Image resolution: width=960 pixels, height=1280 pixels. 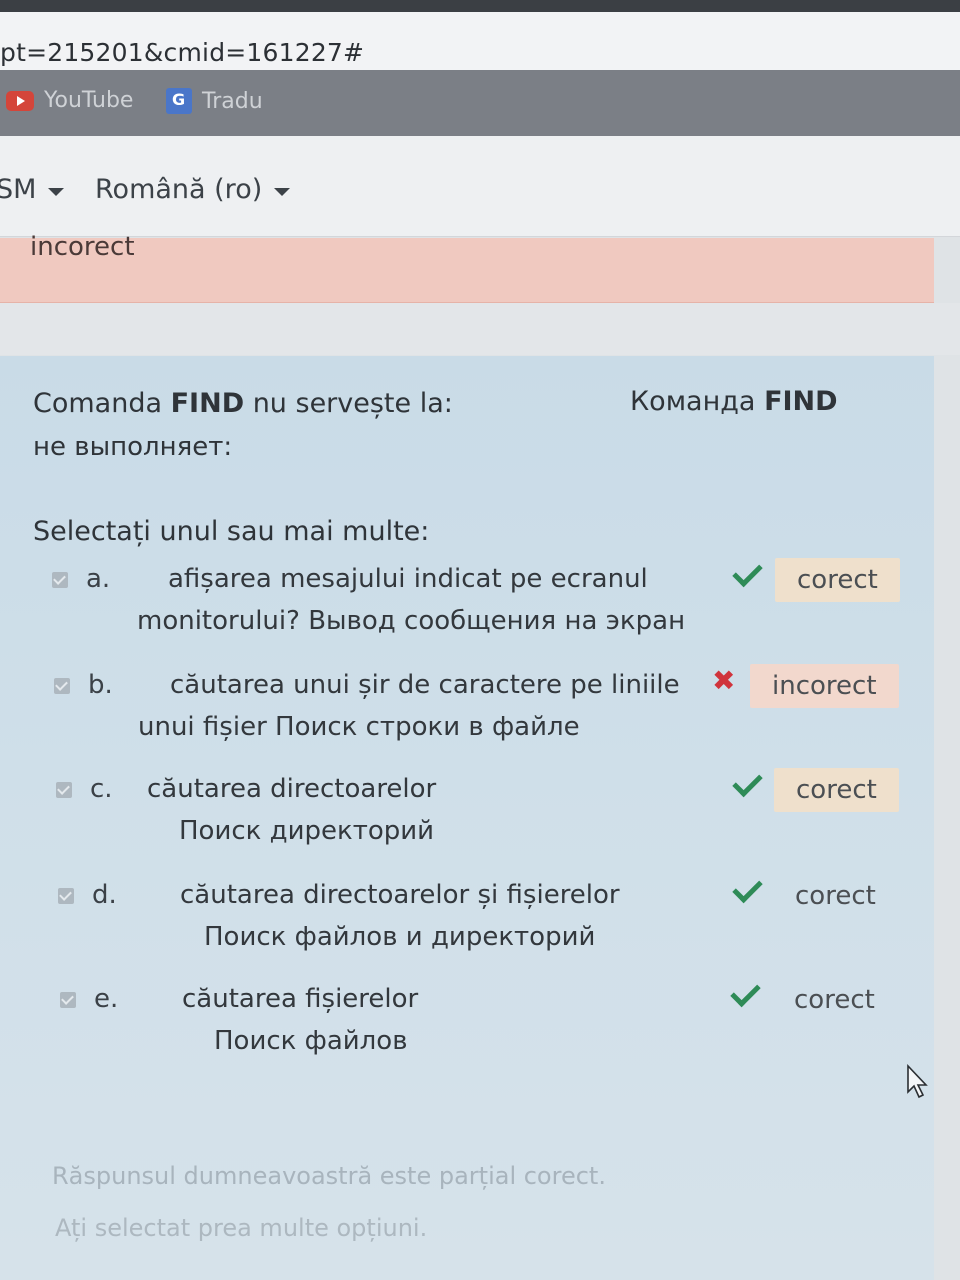 I want to click on checkbox-e, so click(x=68, y=1000).